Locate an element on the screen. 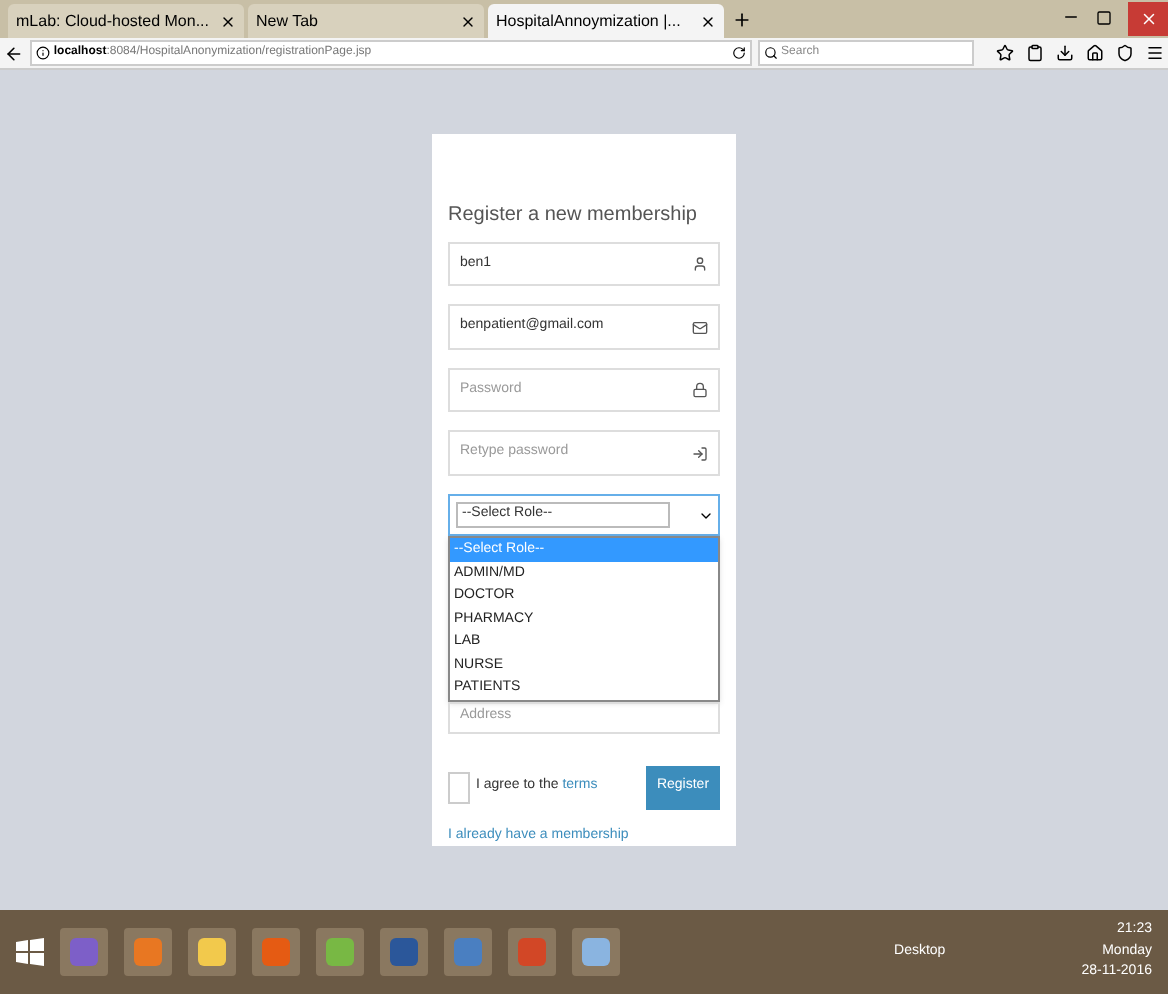  user-icon is located at coordinates (700, 264).